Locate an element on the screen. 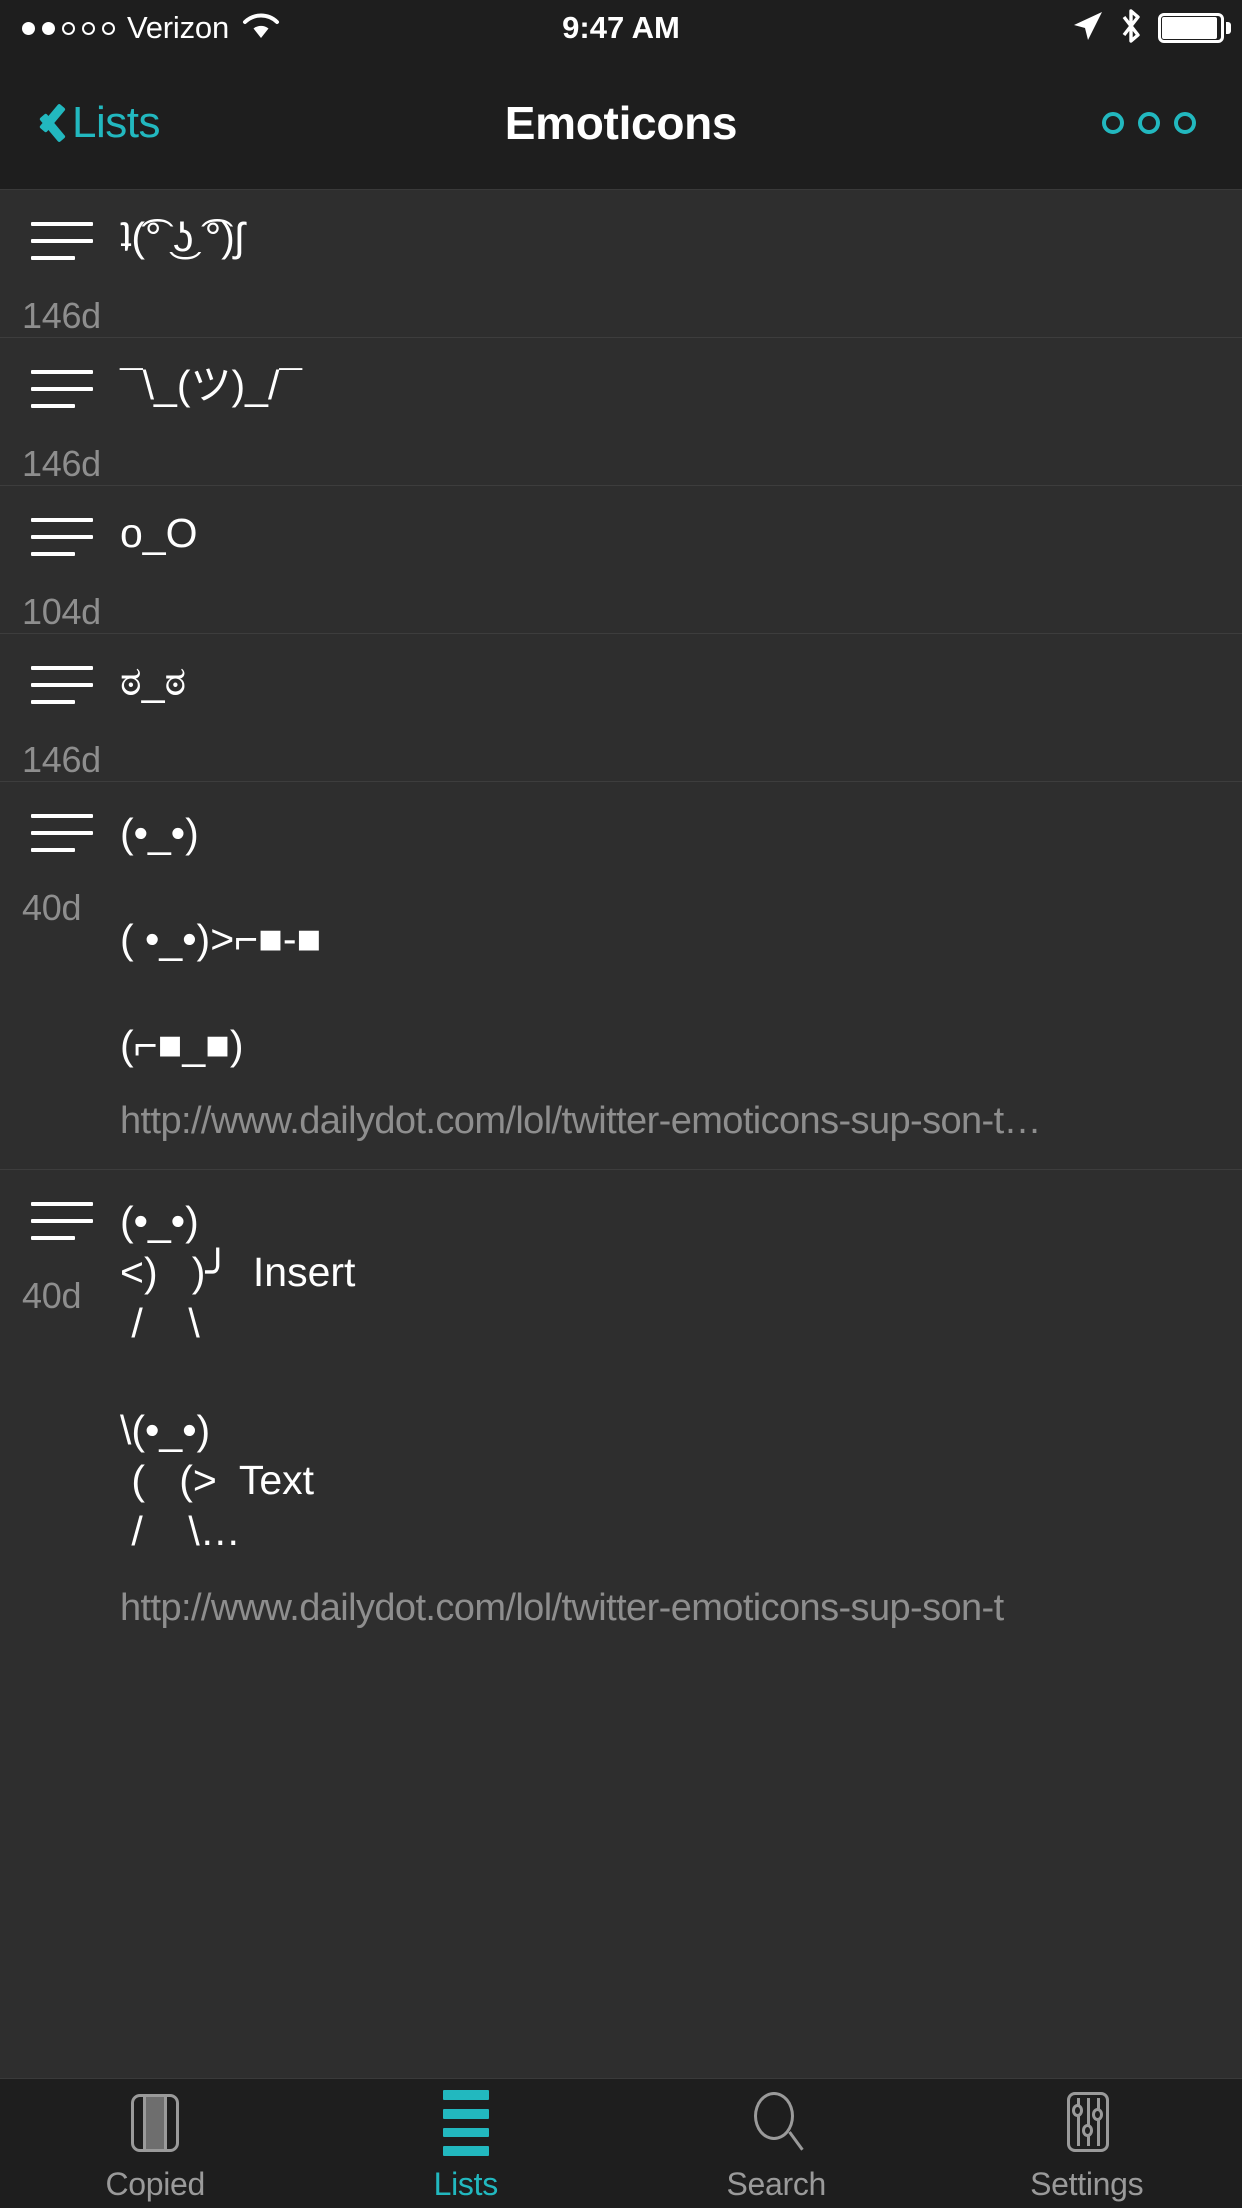 The height and width of the screenshot is (2208, 1242). tab-label: Search is located at coordinates (776, 2184).